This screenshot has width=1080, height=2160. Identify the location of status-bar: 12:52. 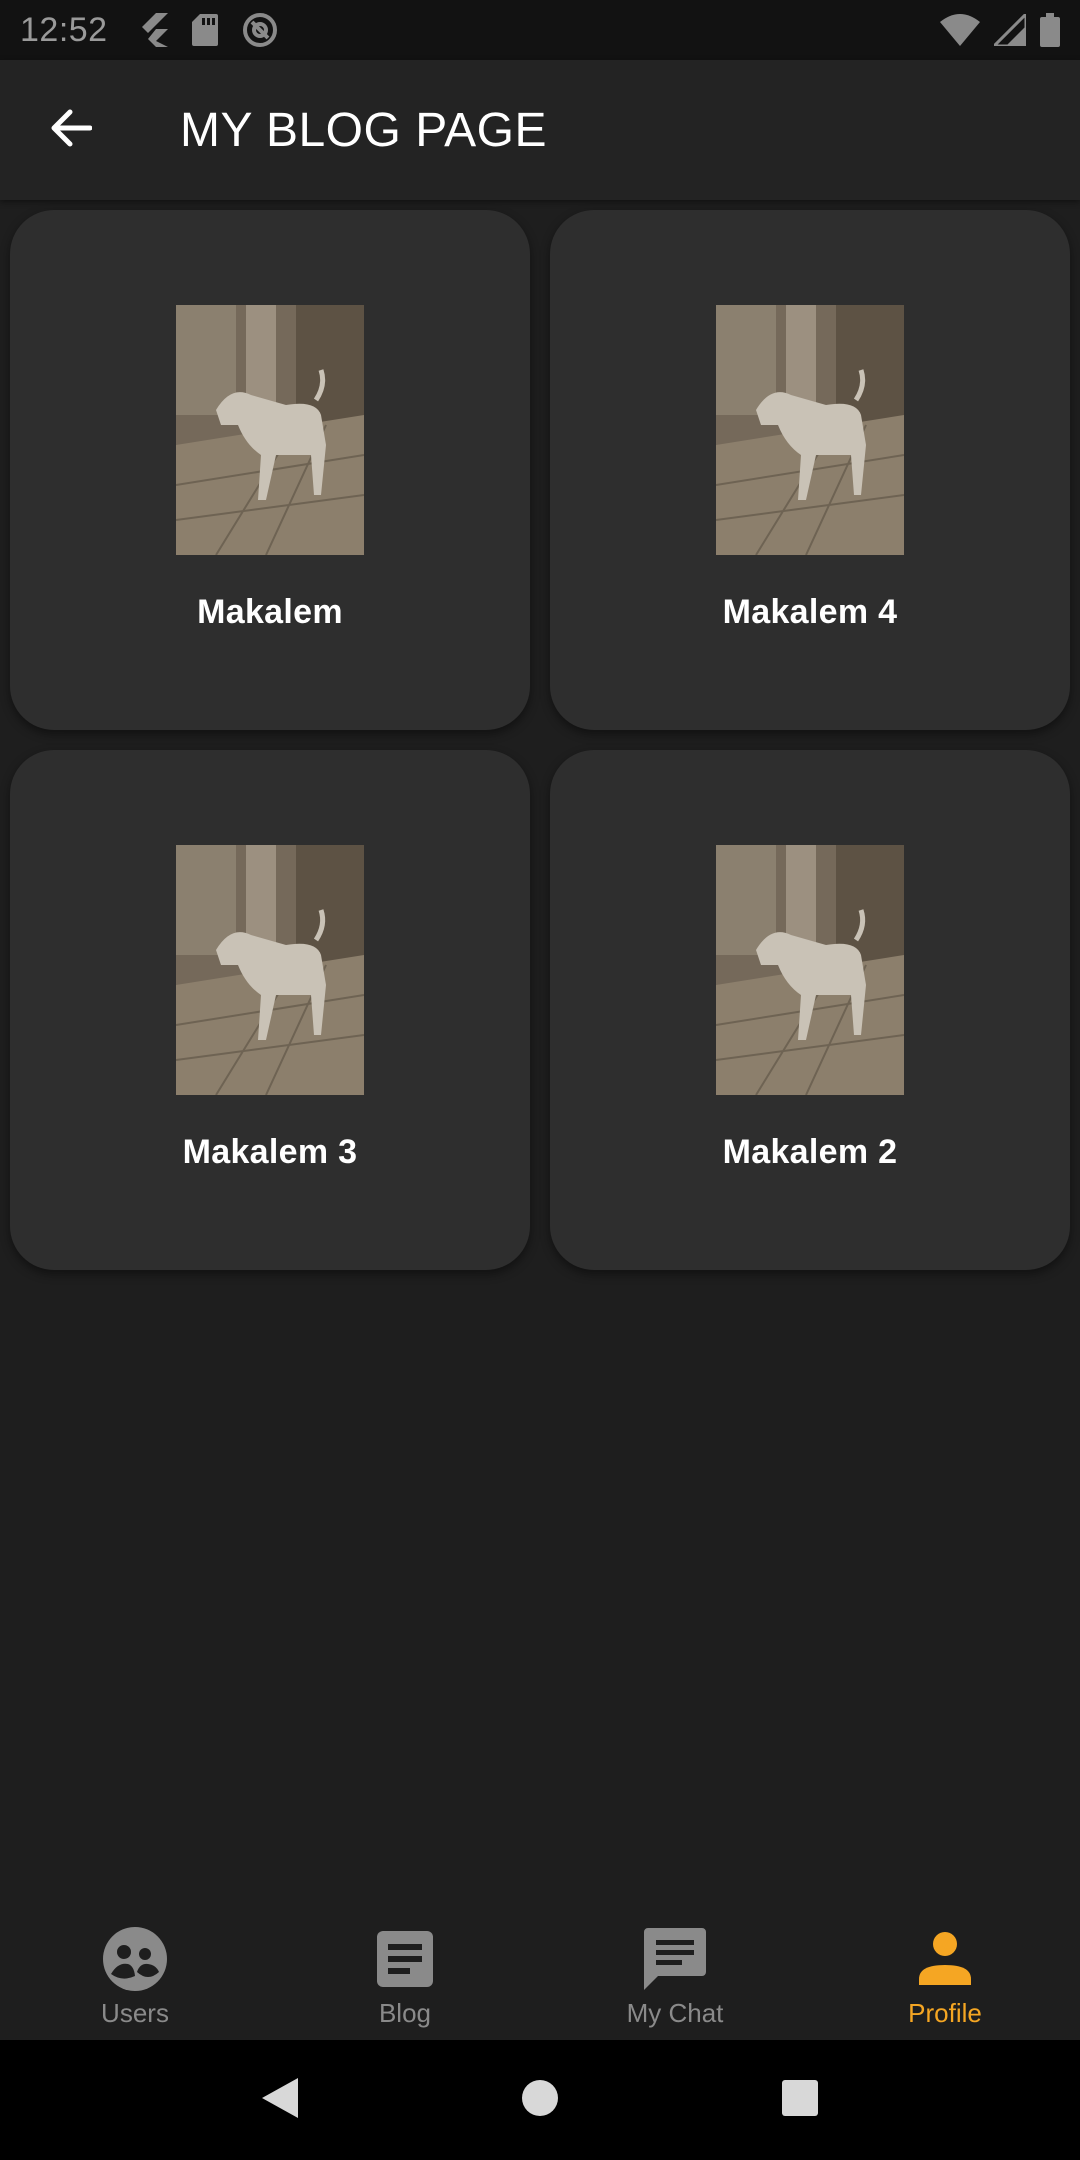
(540, 30).